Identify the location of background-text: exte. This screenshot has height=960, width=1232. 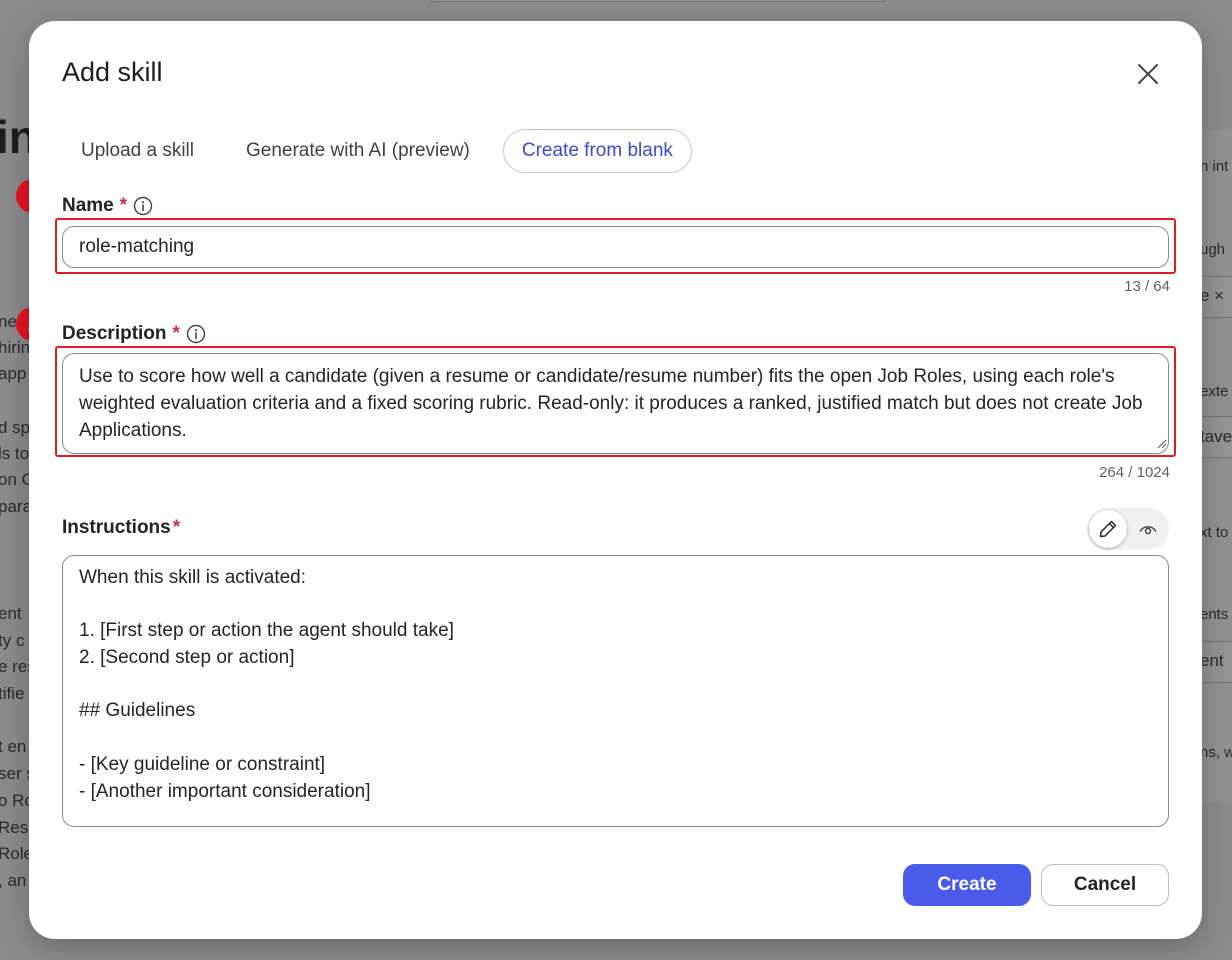
(1214, 391).